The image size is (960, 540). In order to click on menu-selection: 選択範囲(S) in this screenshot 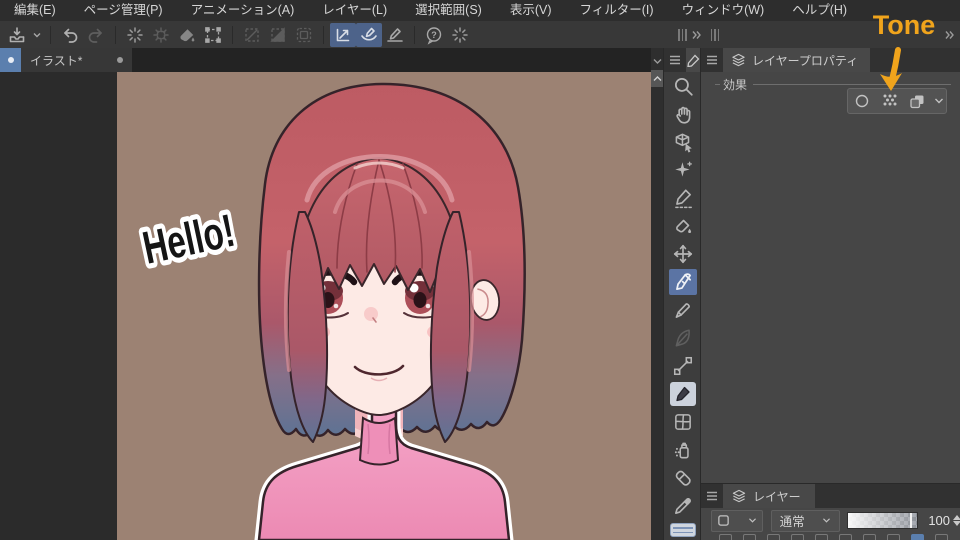, I will do `click(448, 10)`.